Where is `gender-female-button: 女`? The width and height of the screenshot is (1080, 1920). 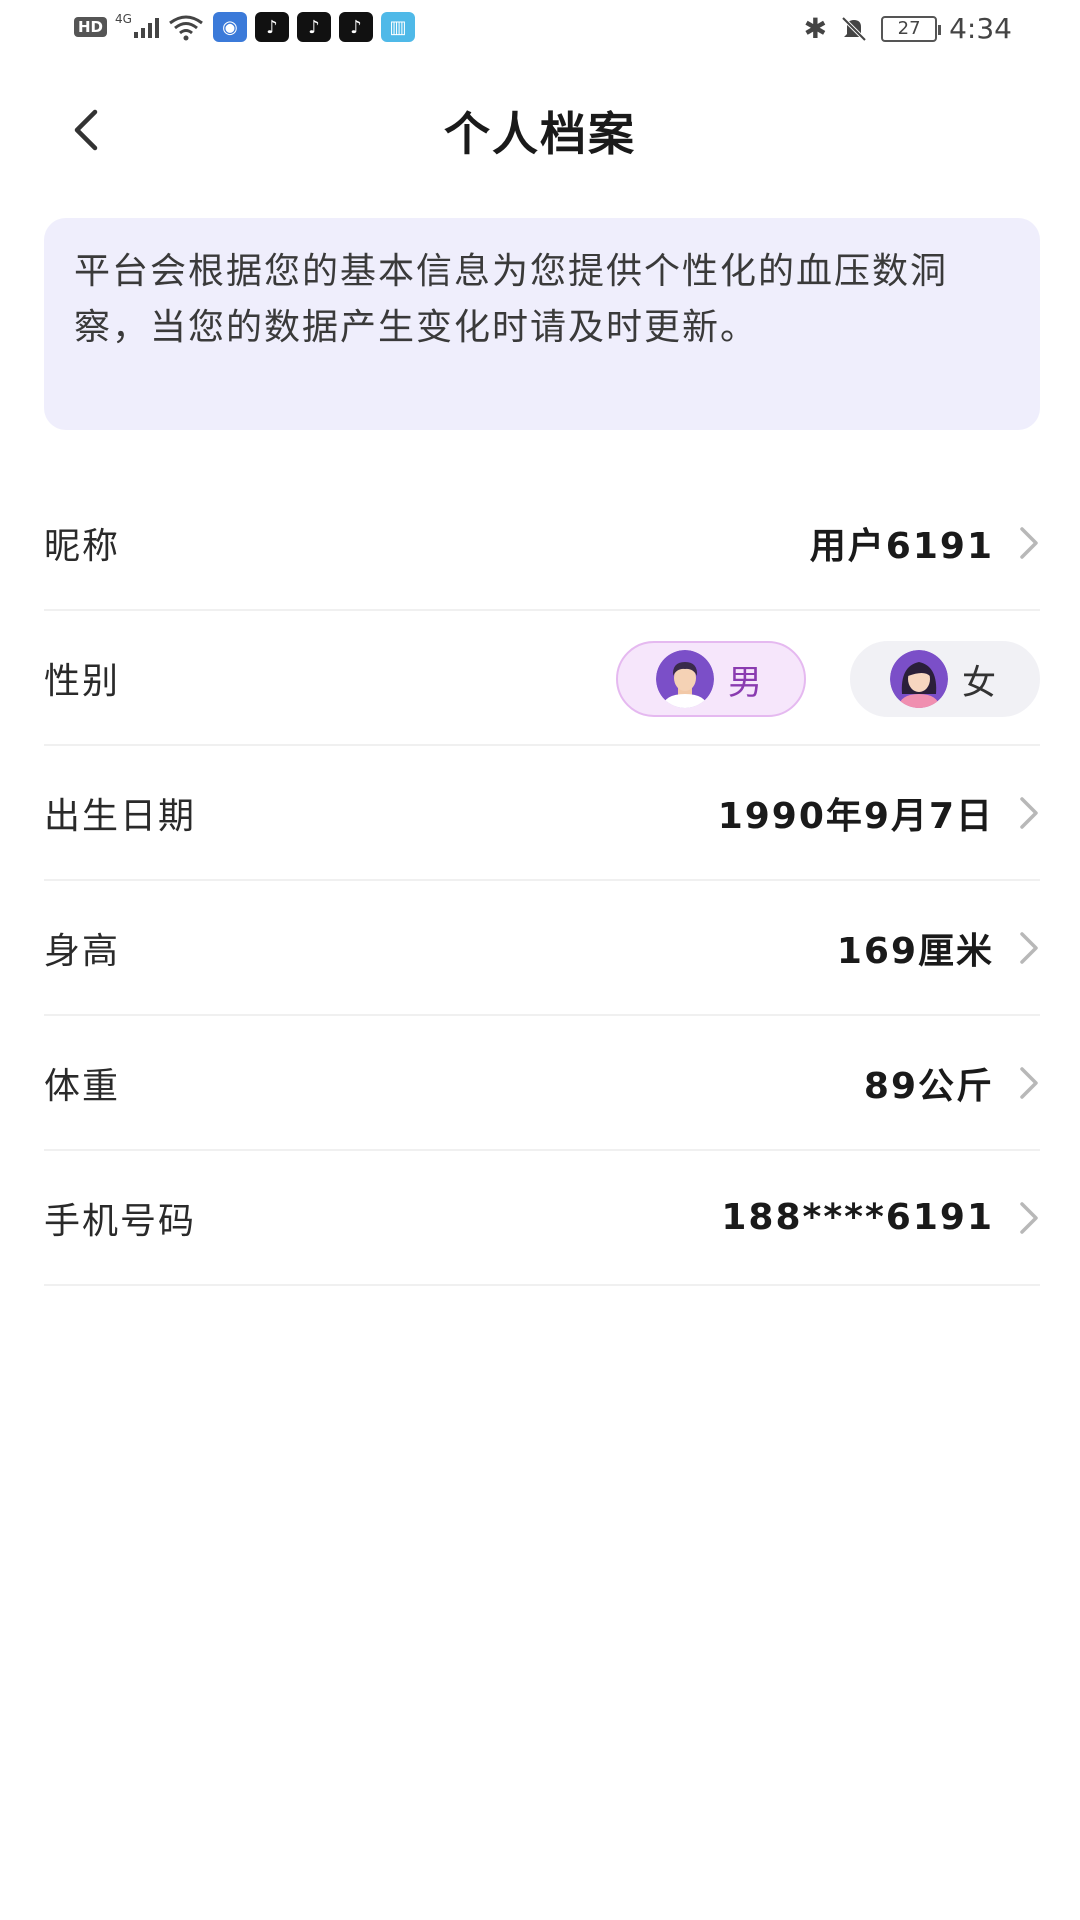 gender-female-button: 女 is located at coordinates (945, 679).